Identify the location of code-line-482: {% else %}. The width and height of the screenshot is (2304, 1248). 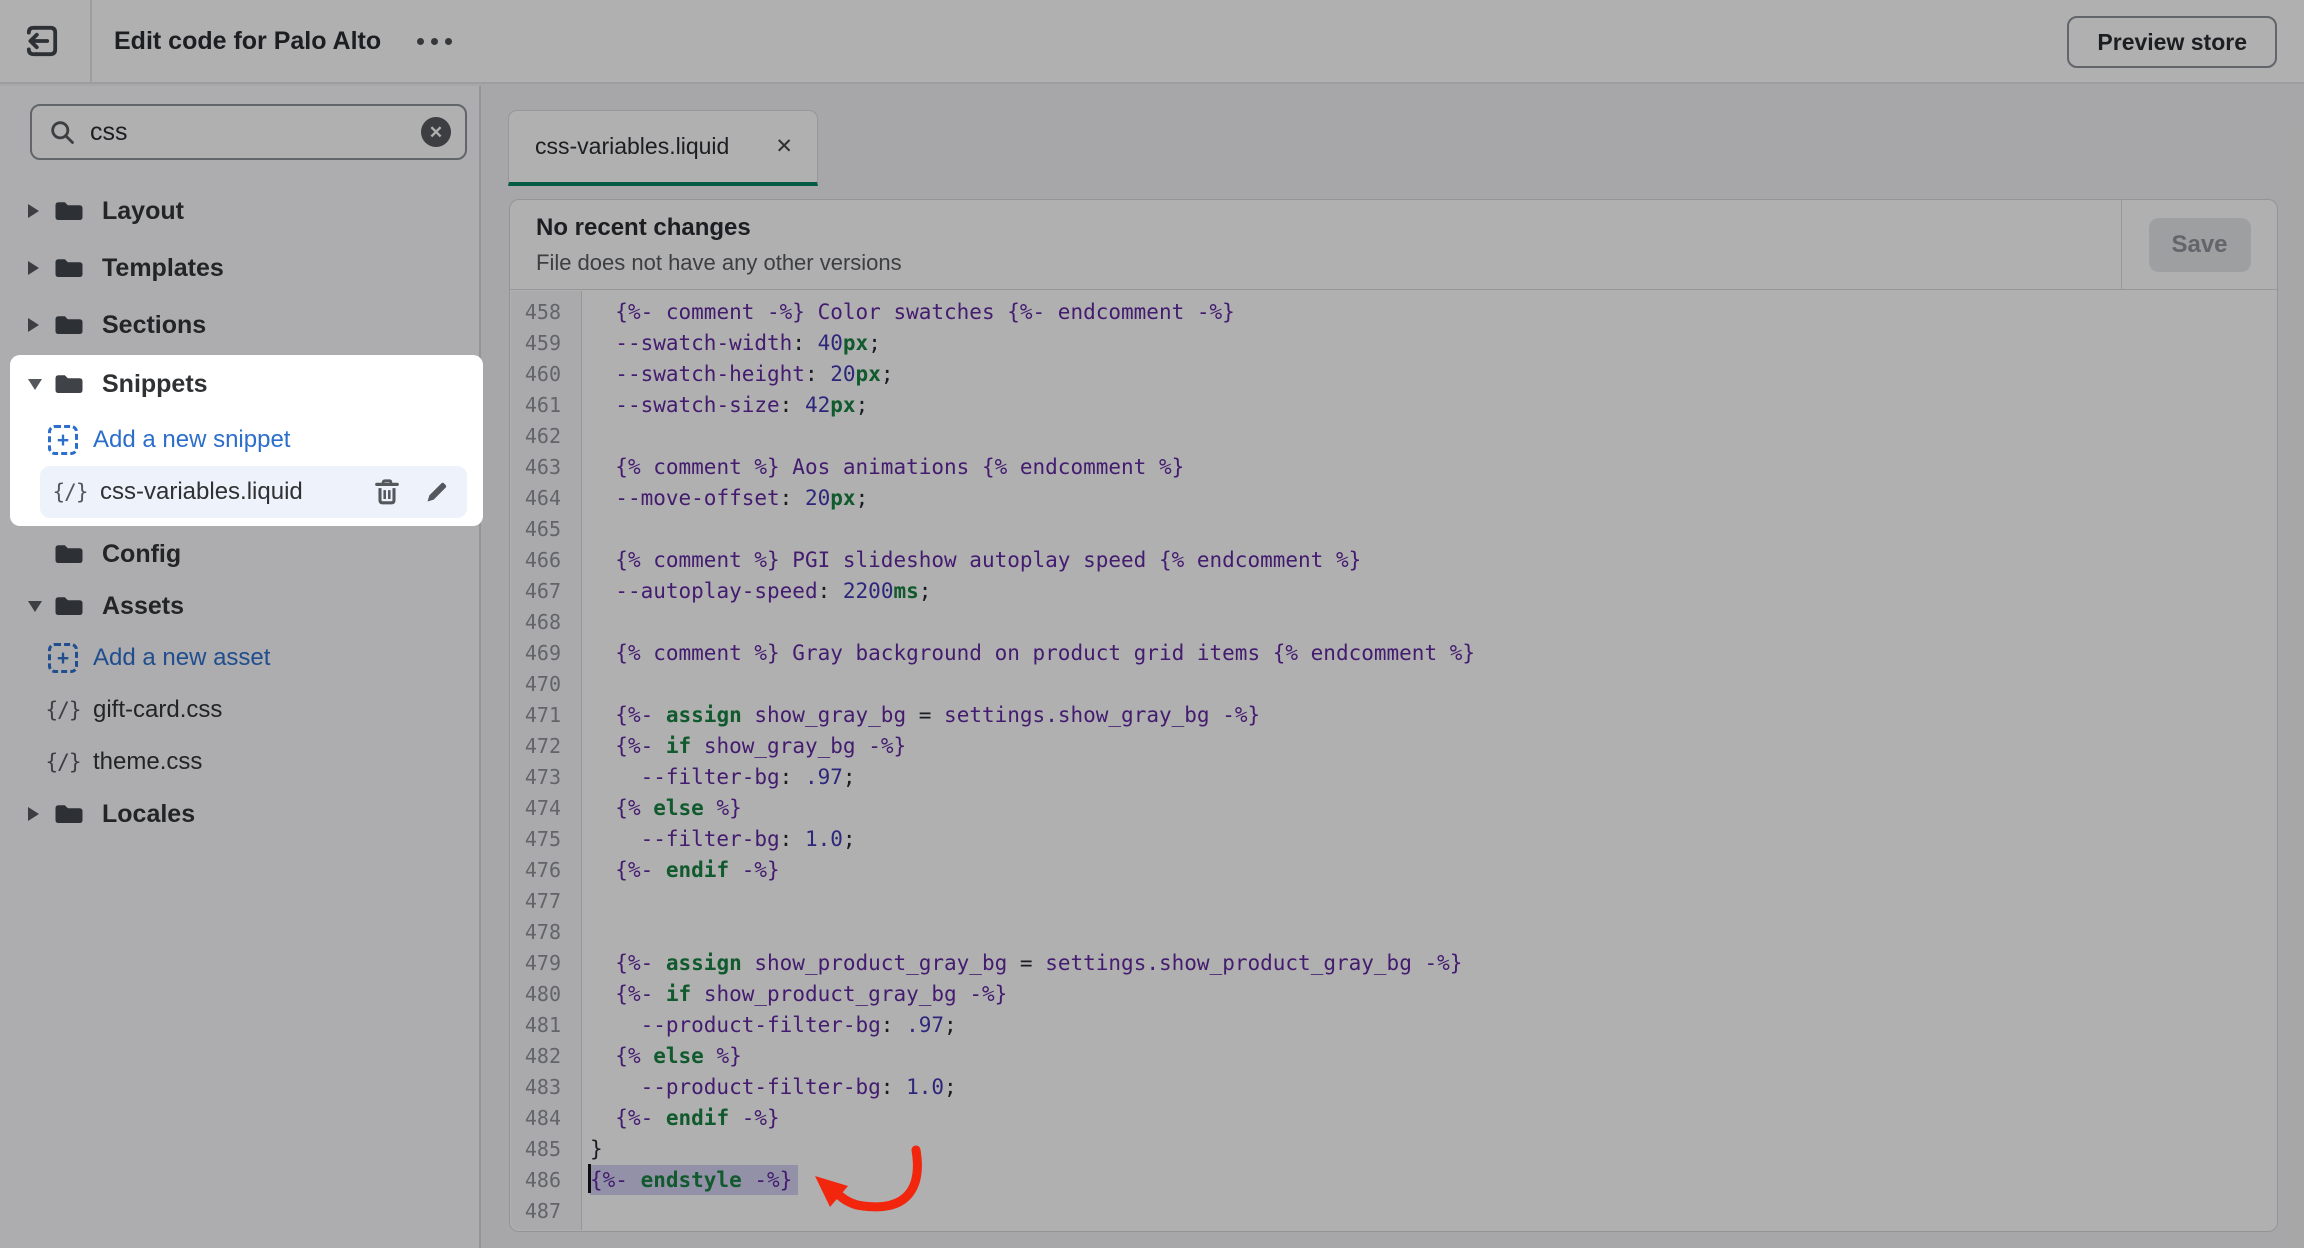
(1433, 1056).